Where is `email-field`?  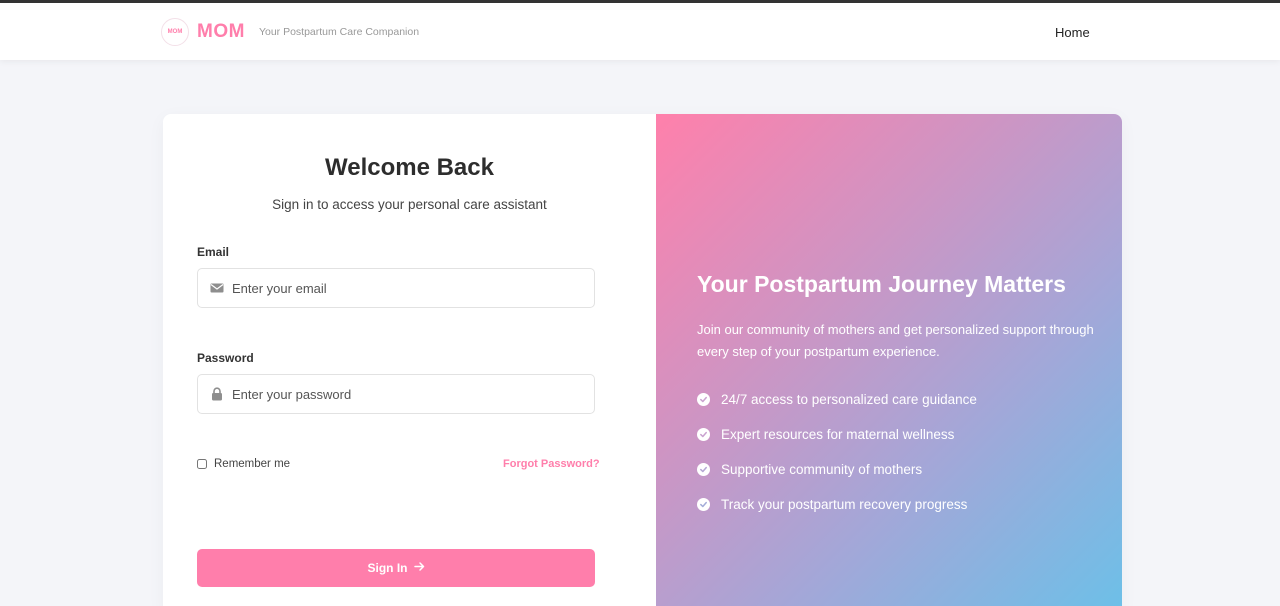 email-field is located at coordinates (396, 288).